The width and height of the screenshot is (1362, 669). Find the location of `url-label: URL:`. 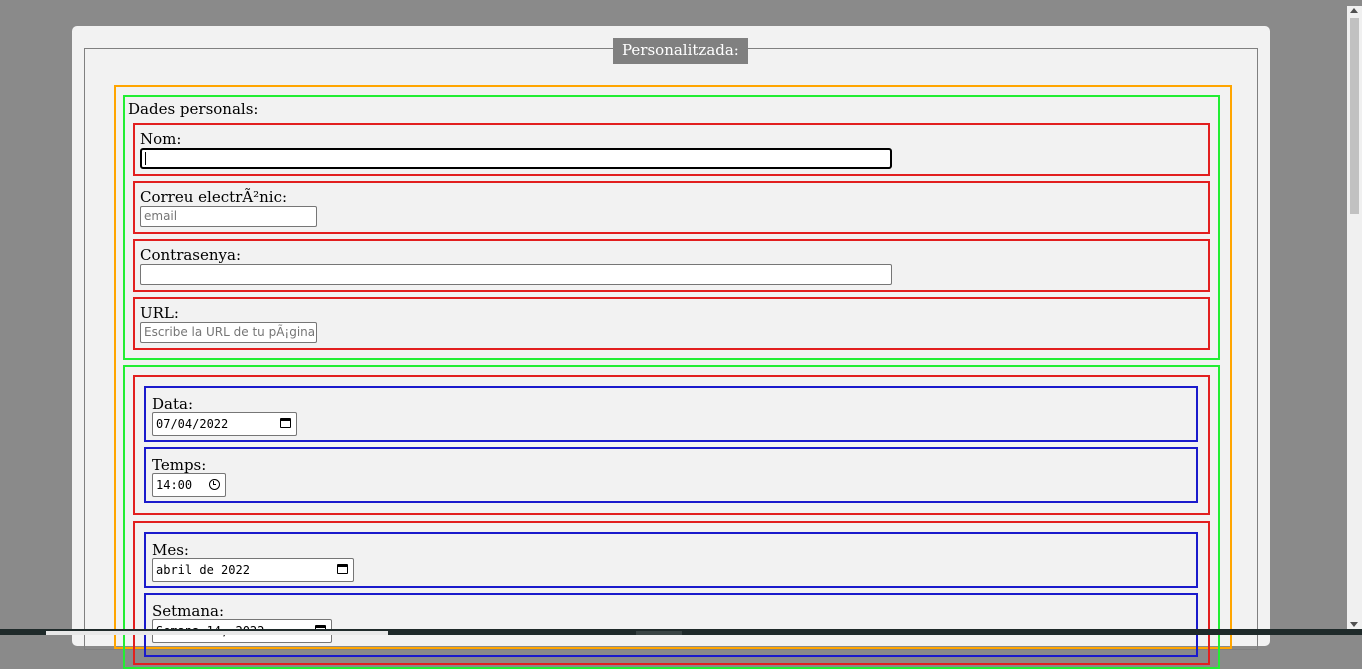

url-label: URL: is located at coordinates (159, 313).